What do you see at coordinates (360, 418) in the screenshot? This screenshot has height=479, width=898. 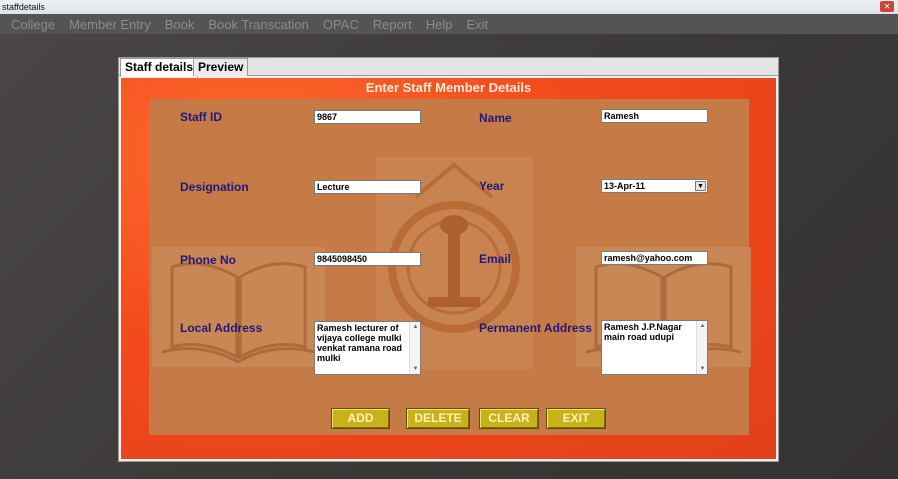 I see `add-button: ADD` at bounding box center [360, 418].